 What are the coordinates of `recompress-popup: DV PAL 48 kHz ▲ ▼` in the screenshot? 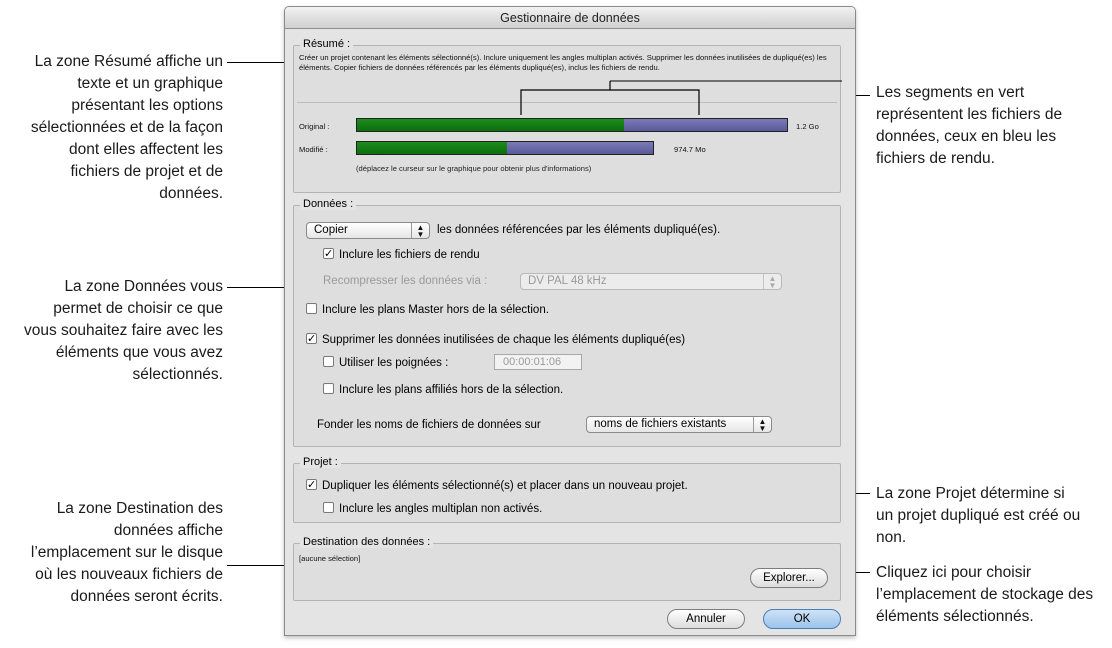 It's located at (651, 281).